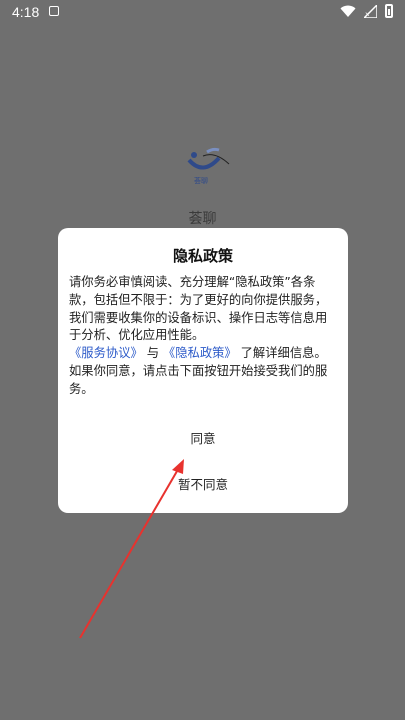 This screenshot has height=720, width=405. What do you see at coordinates (348, 11) in the screenshot?
I see `wifi-icon` at bounding box center [348, 11].